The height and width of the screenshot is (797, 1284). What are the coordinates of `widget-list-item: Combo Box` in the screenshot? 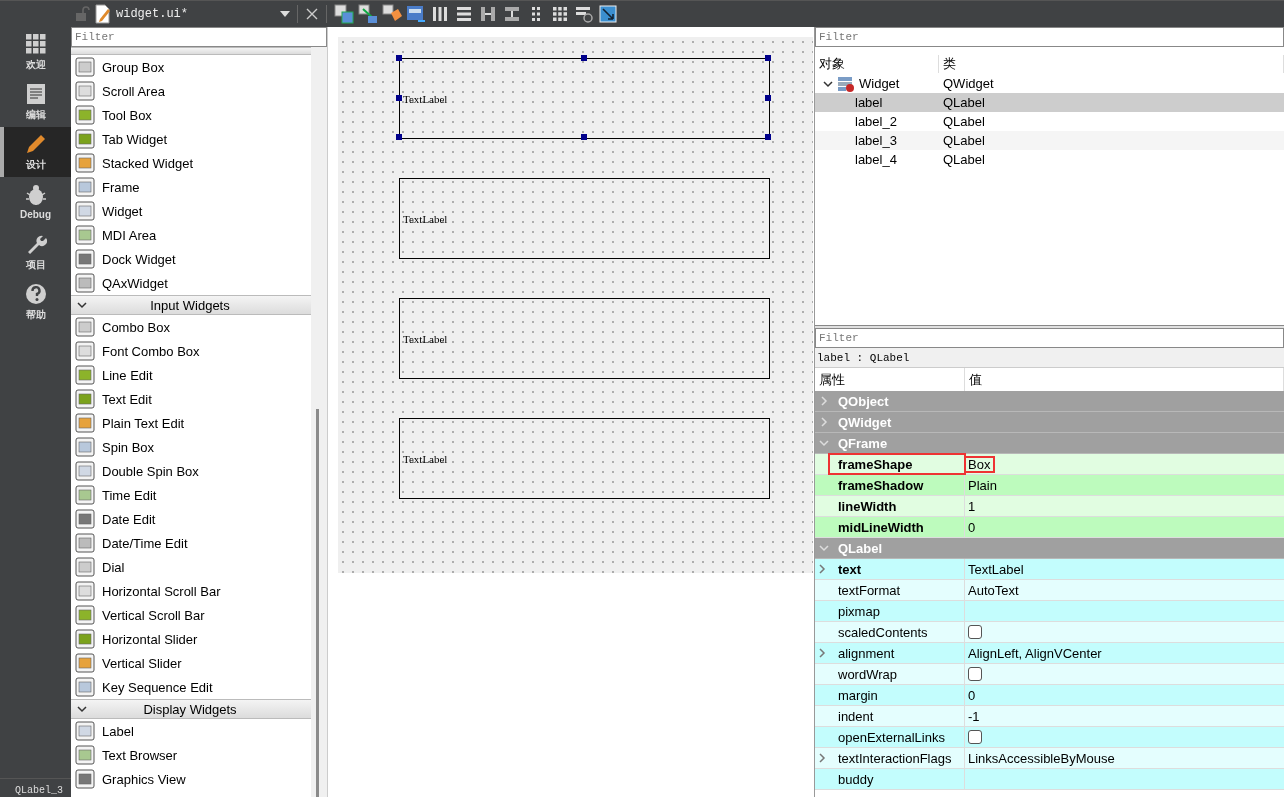 It's located at (191, 327).